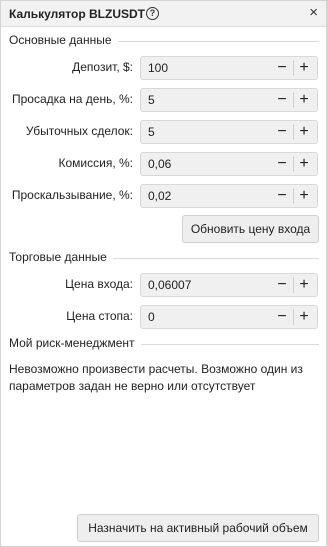 This screenshot has height=547, width=327. I want to click on close-icon: ×, so click(313, 13).